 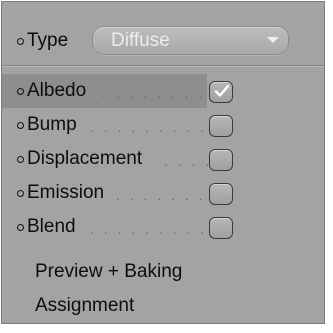 I want to click on emission-checkbox, so click(x=221, y=194).